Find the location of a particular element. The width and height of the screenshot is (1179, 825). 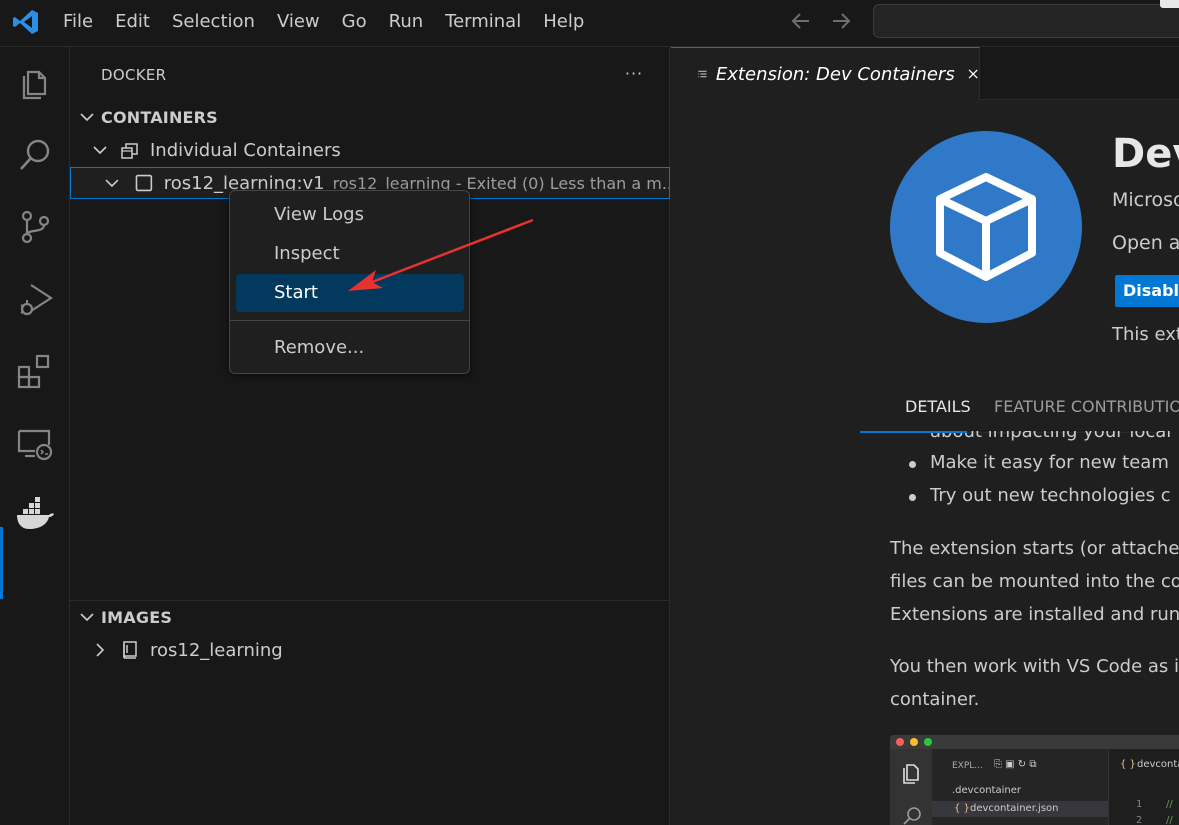

forward-arrow-icon is located at coordinates (841, 21).